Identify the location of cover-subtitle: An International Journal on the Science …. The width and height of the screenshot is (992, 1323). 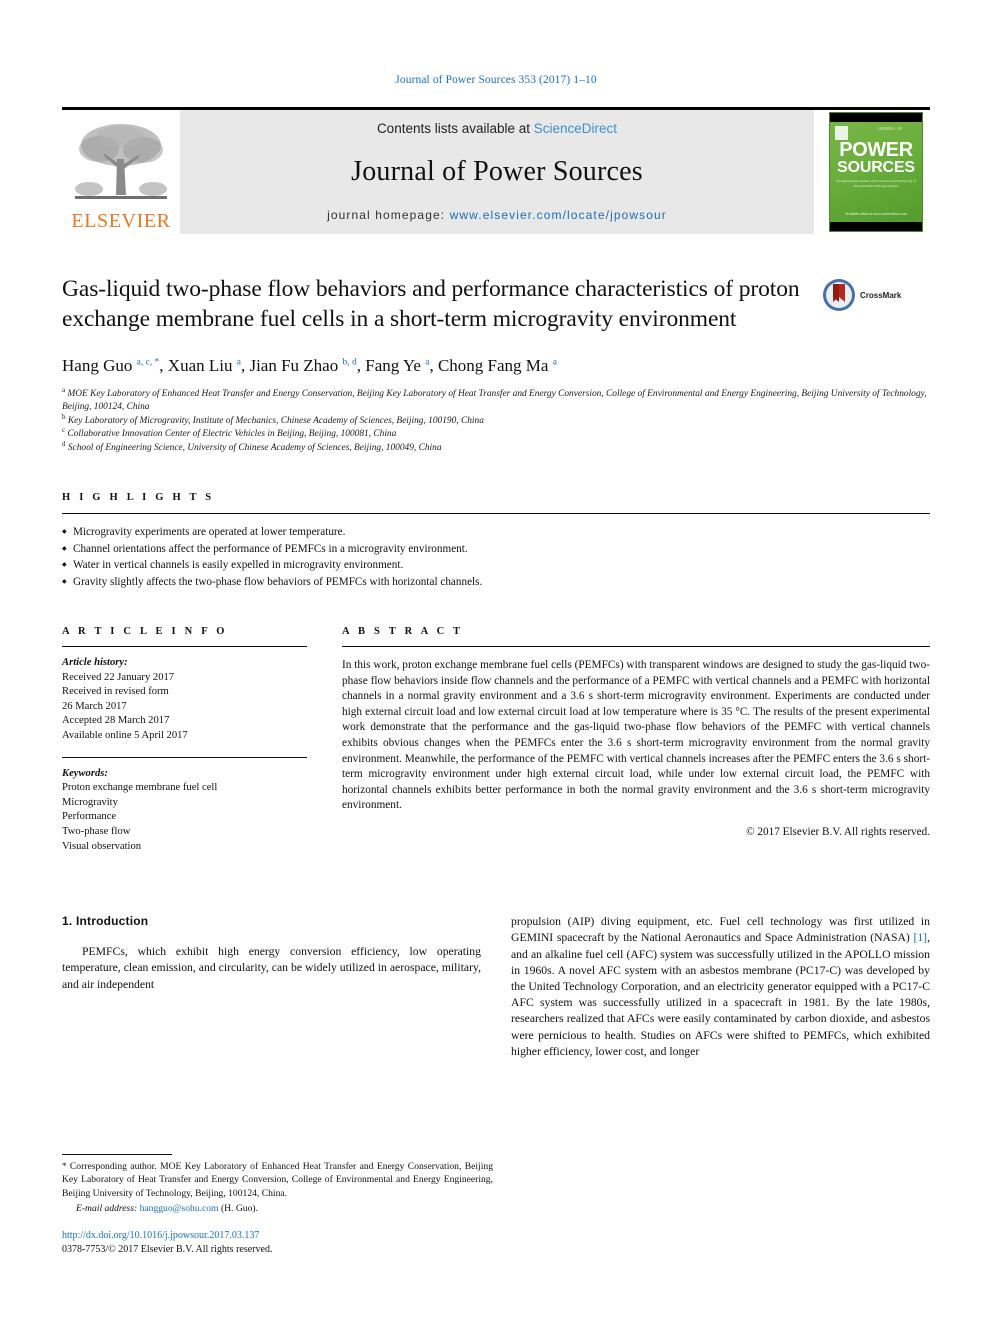
(876, 183).